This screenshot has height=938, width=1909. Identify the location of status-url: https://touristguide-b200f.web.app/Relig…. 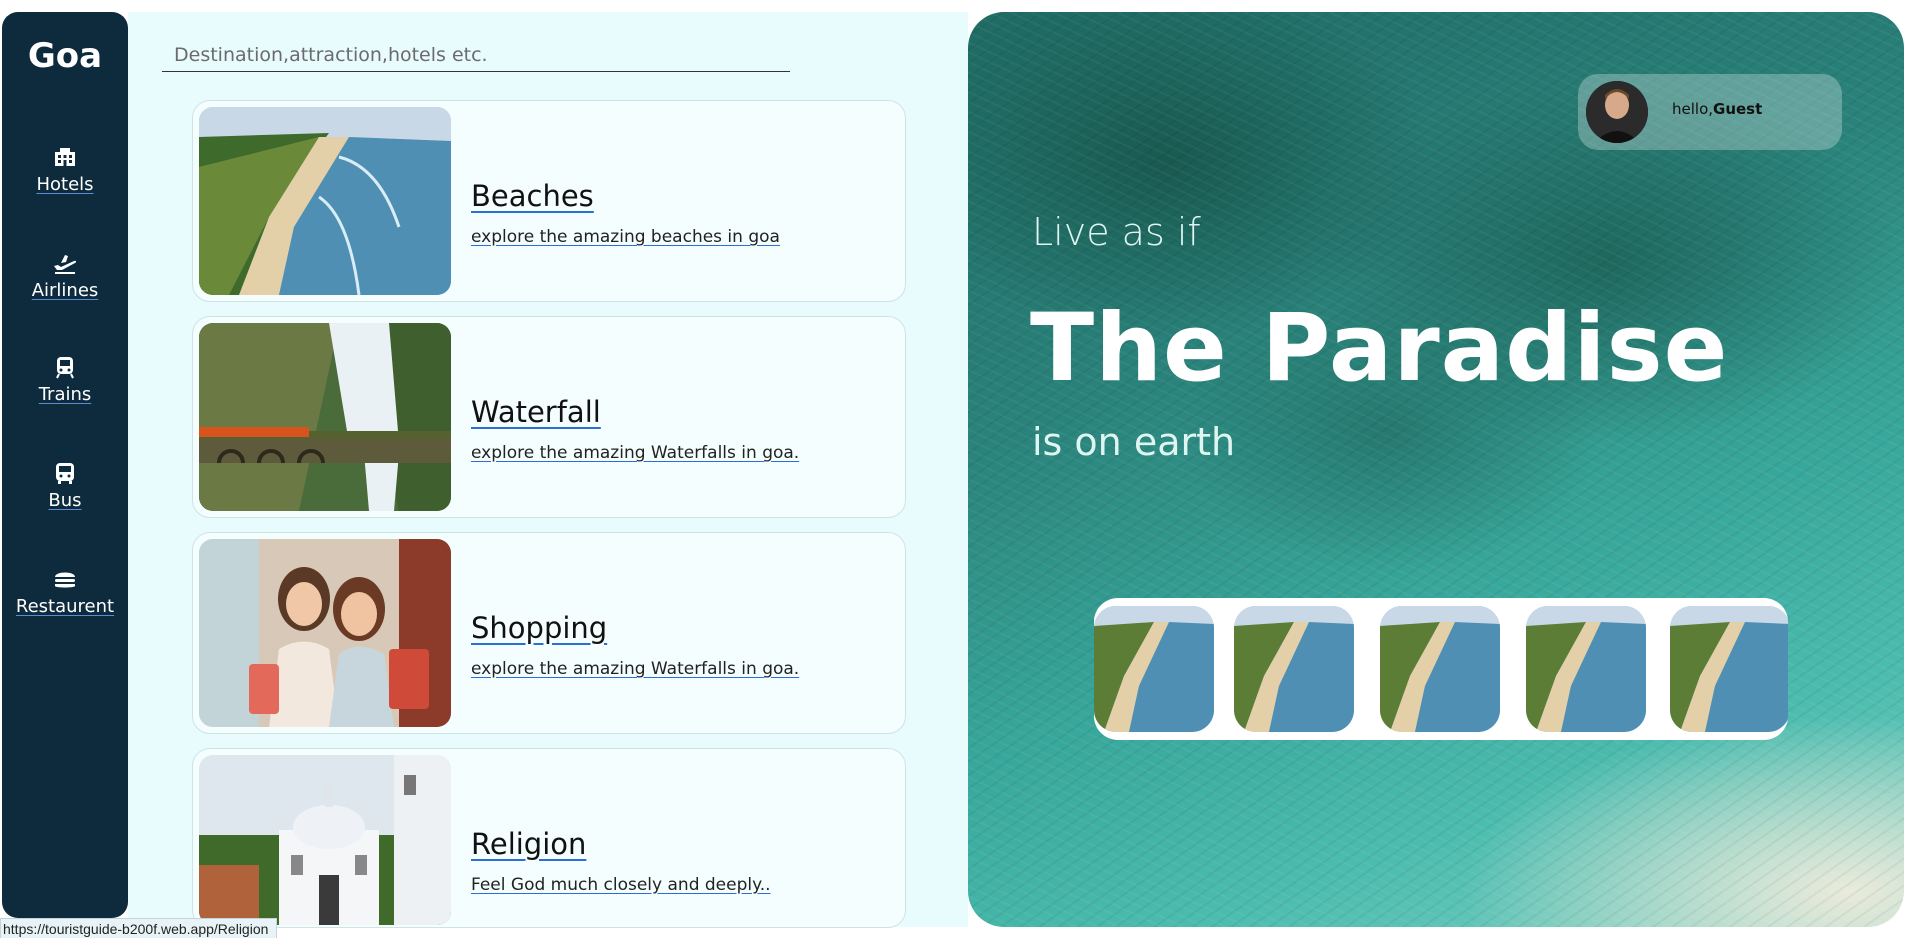
(139, 928).